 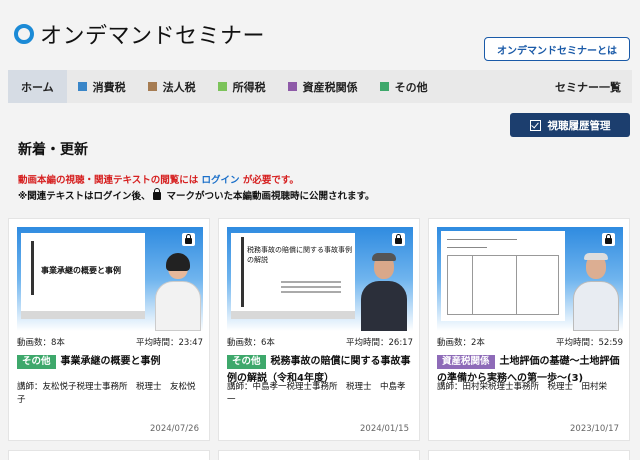 I want to click on checkbox-icon, so click(x=535, y=125).